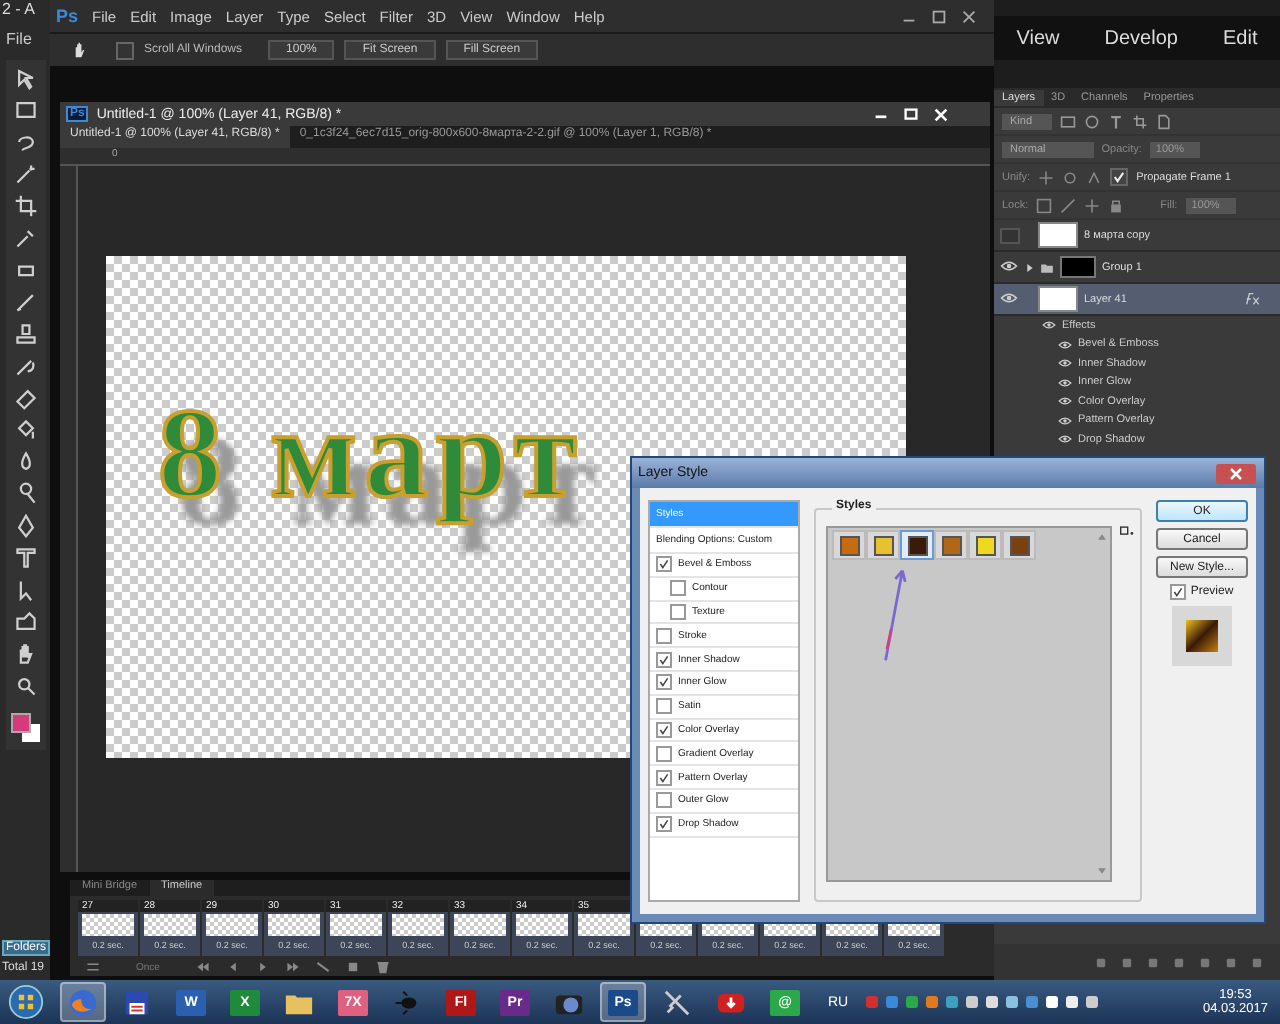 This screenshot has width=1280, height=1024. Describe the element at coordinates (83, 1002) in the screenshot. I see `globe-icon` at that location.